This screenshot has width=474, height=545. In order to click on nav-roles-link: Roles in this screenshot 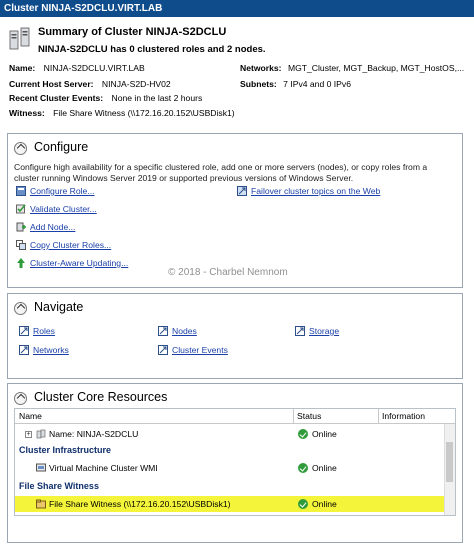, I will do `click(44, 331)`.